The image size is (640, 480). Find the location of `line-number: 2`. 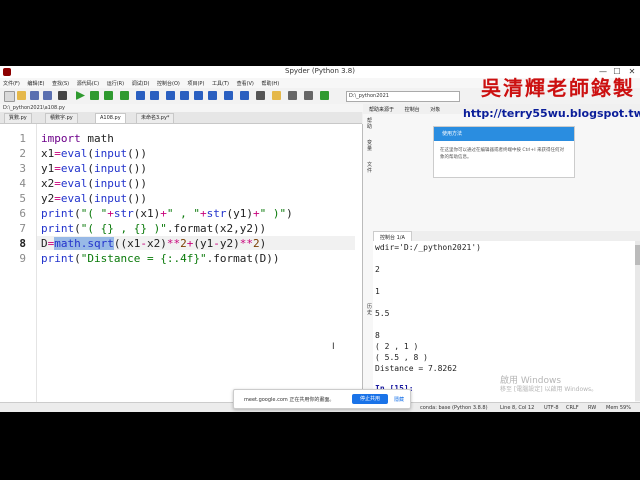

line-number: 2 is located at coordinates (22, 153).